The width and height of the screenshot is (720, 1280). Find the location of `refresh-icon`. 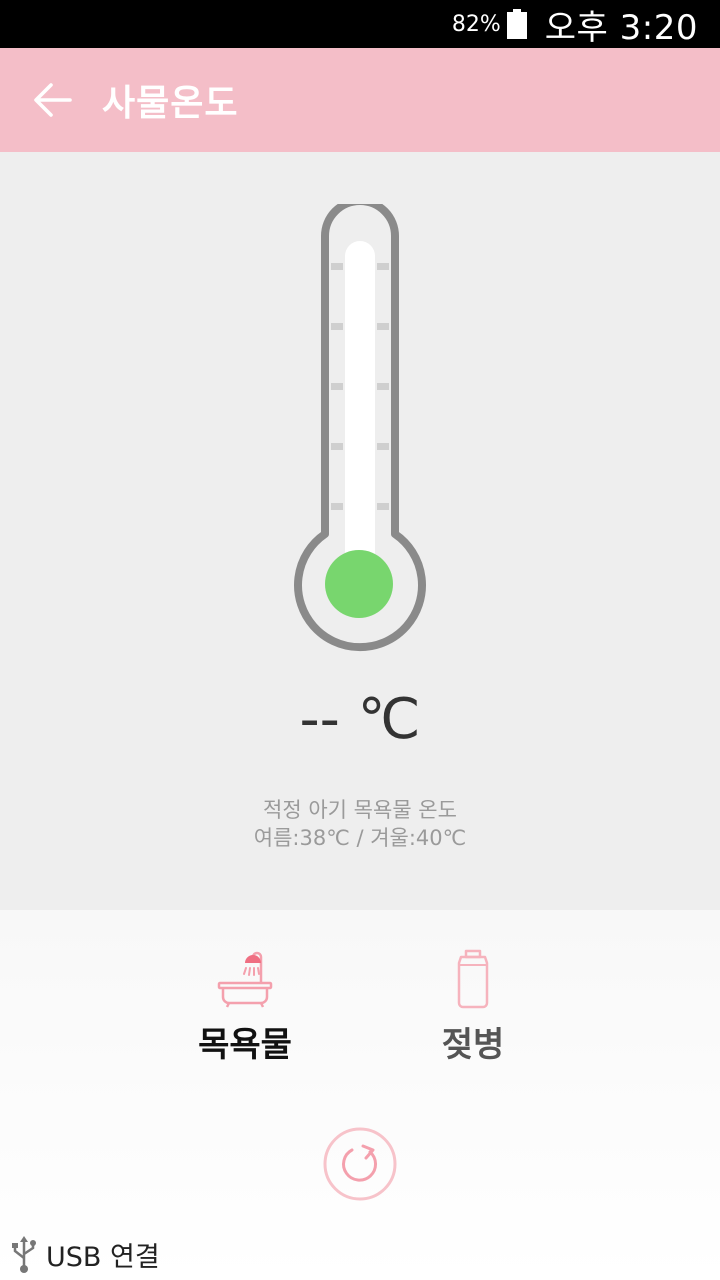

refresh-icon is located at coordinates (360, 1164).